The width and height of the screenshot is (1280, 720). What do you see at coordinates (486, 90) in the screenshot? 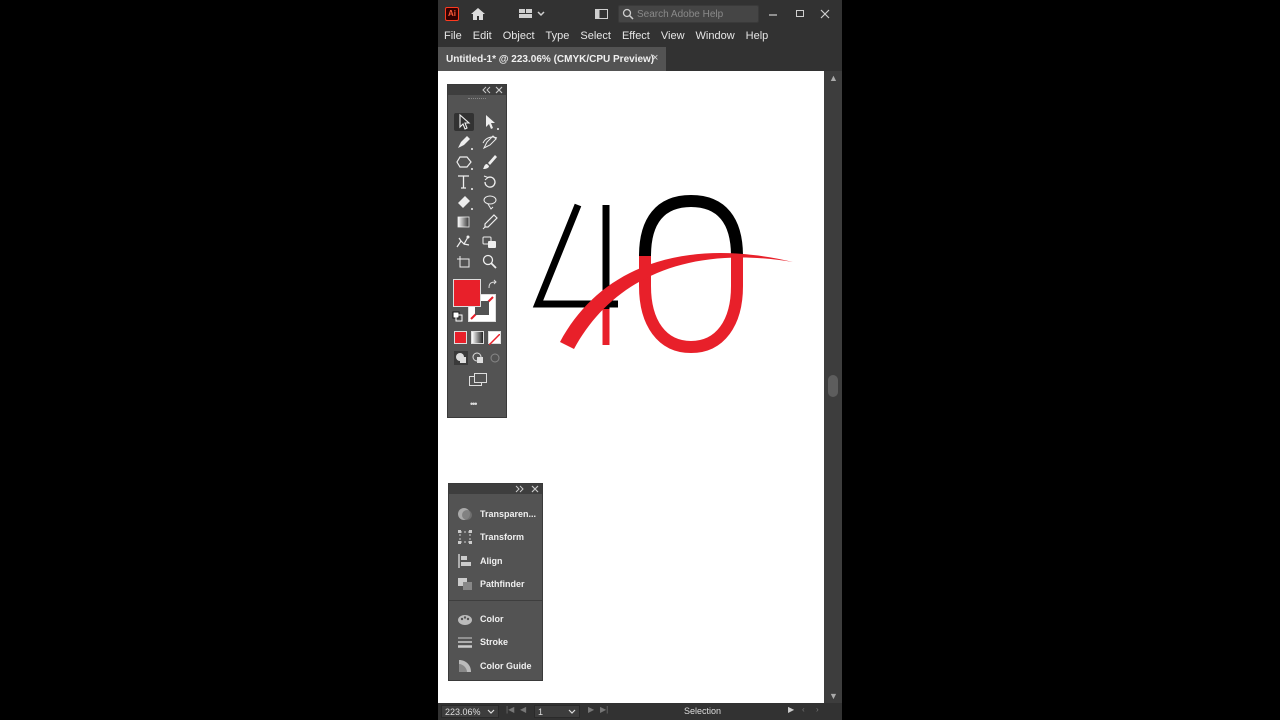
I see `collapse-icon` at bounding box center [486, 90].